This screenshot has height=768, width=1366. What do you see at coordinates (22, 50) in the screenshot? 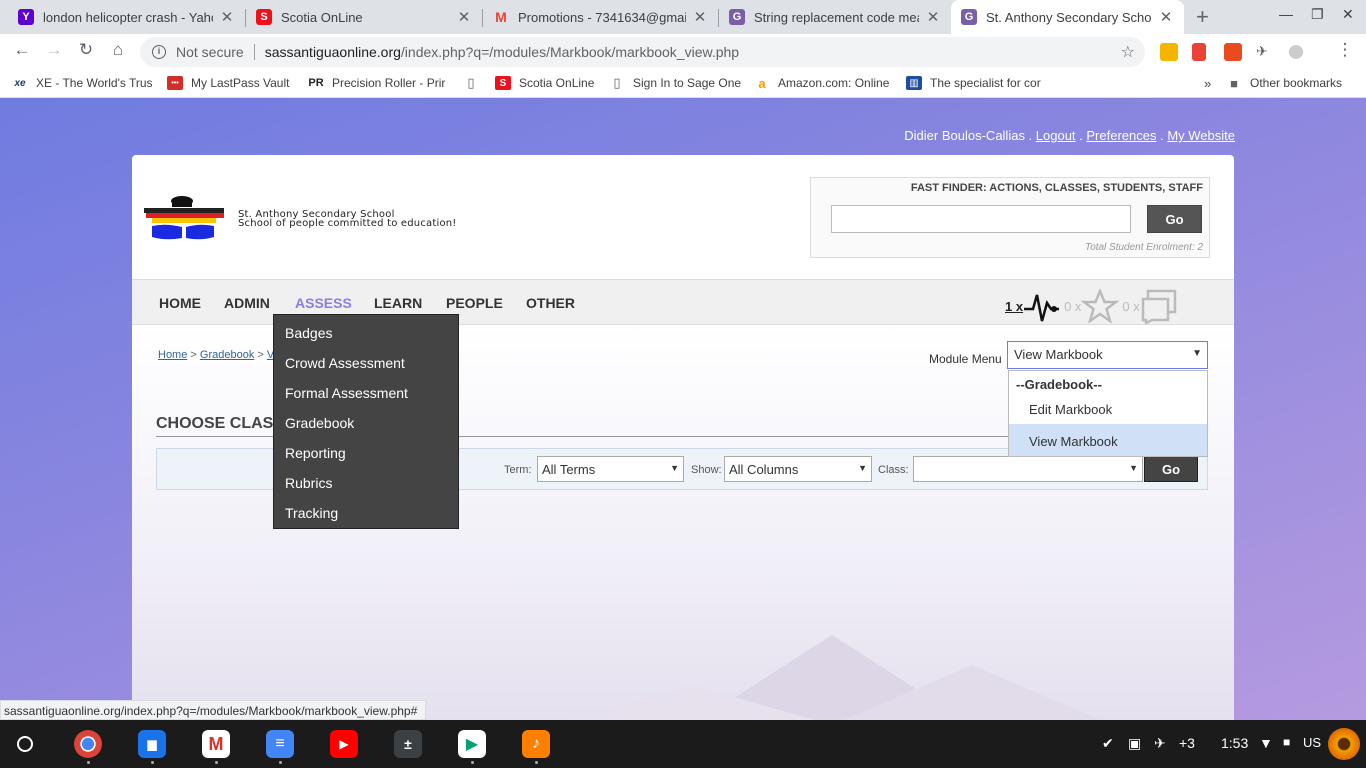
I see `back-icon: ←` at bounding box center [22, 50].